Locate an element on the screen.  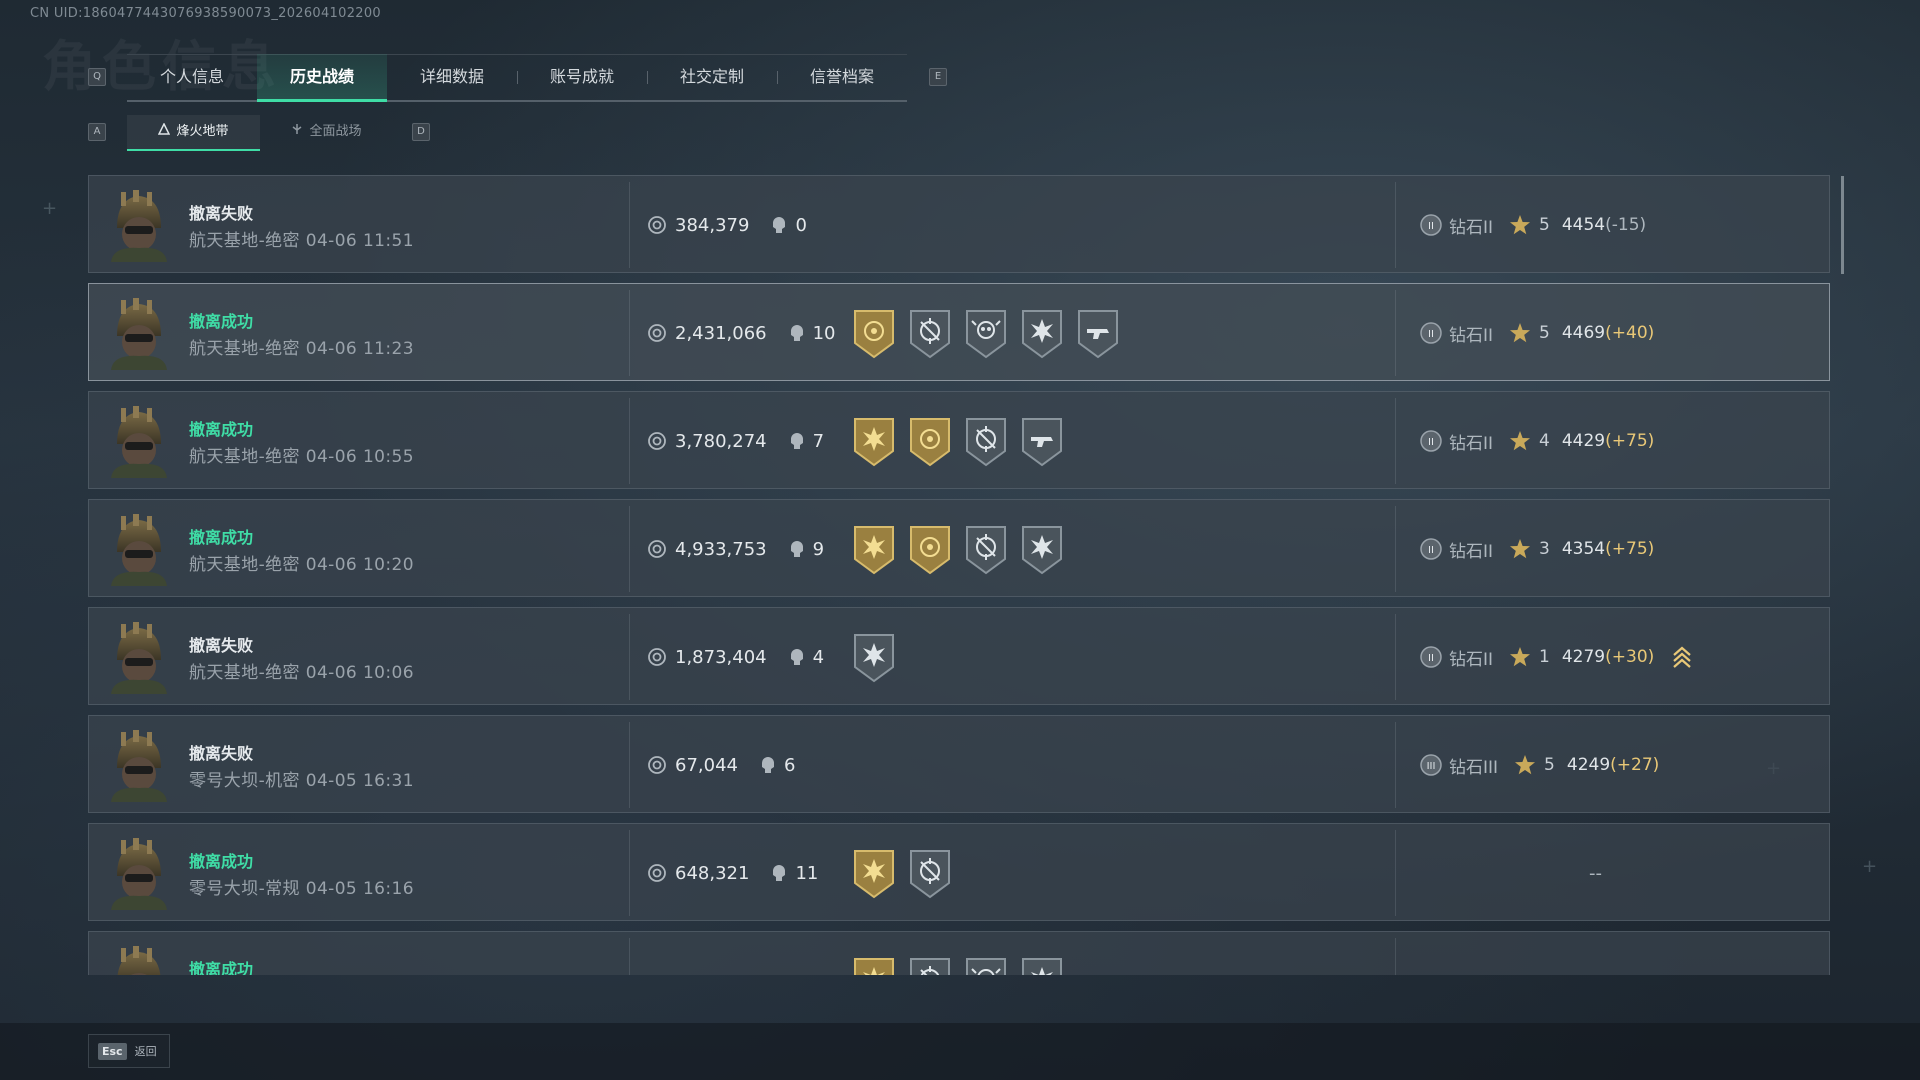
star-count: 3 is located at coordinates (1544, 549).